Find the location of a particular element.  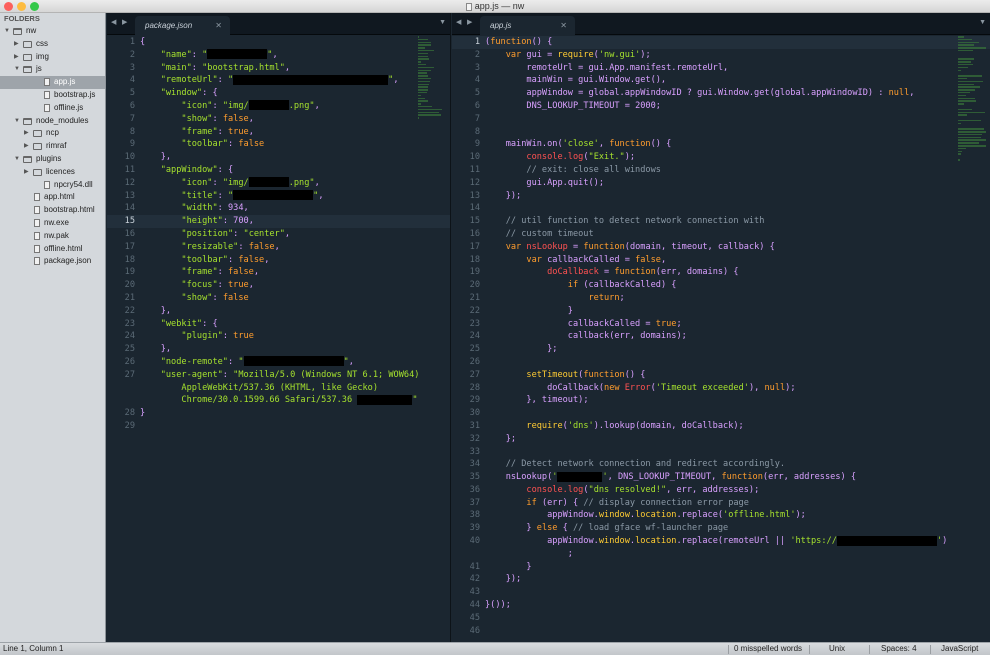

code-line: doCallback = function(err, domains) { is located at coordinates (716, 272).